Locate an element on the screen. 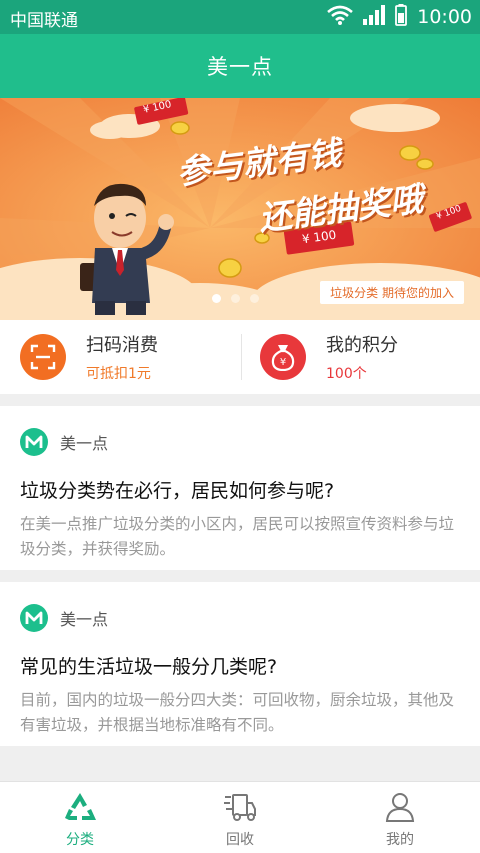 The height and width of the screenshot is (853, 480). clock: 10:00 is located at coordinates (444, 17).